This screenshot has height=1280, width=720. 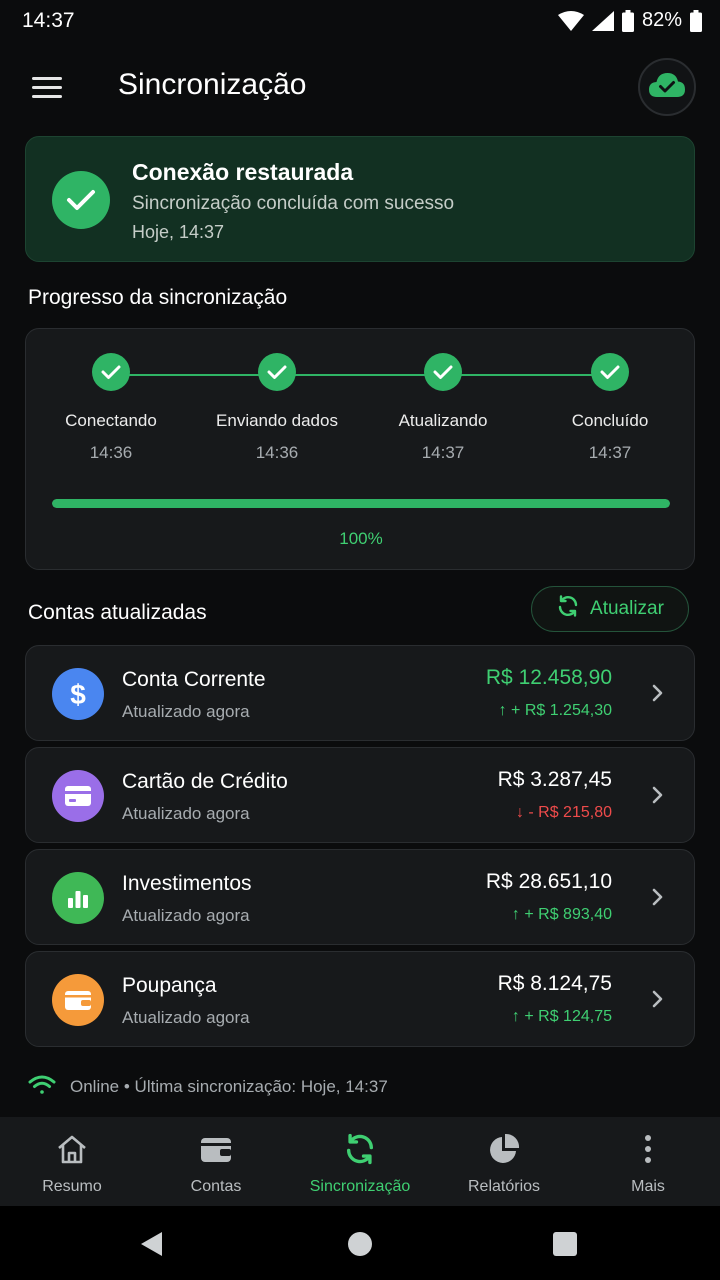 I want to click on menu-button, so click(x=48, y=87).